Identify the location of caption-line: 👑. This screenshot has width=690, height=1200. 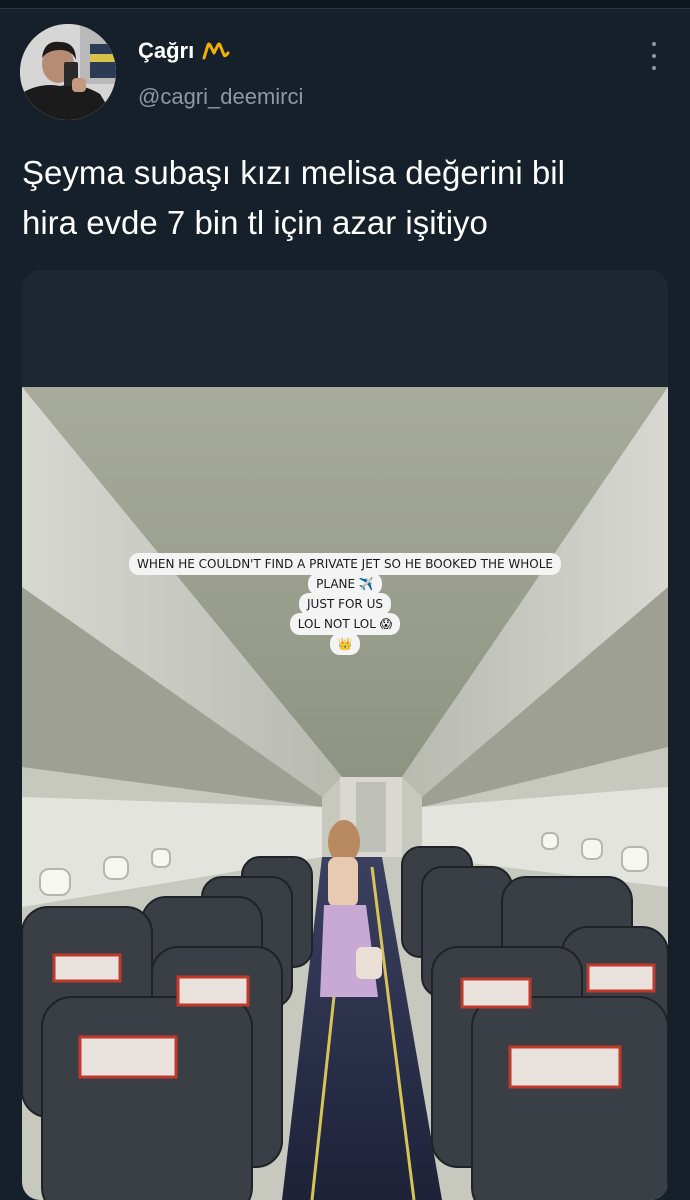
(345, 644).